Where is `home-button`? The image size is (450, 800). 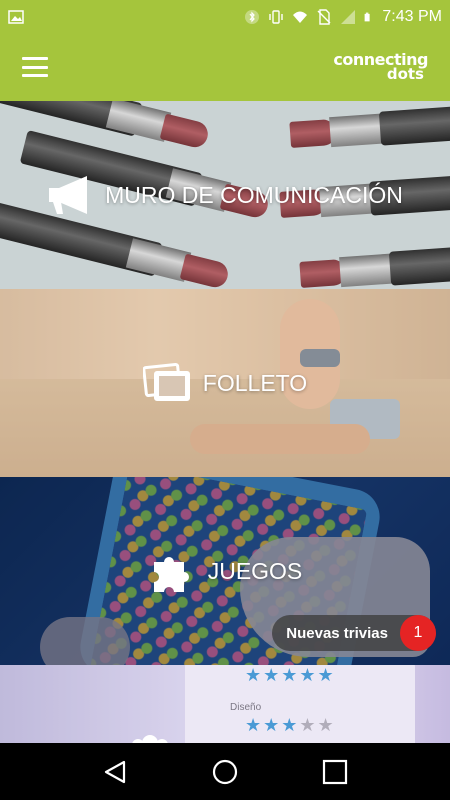
home-button is located at coordinates (225, 772).